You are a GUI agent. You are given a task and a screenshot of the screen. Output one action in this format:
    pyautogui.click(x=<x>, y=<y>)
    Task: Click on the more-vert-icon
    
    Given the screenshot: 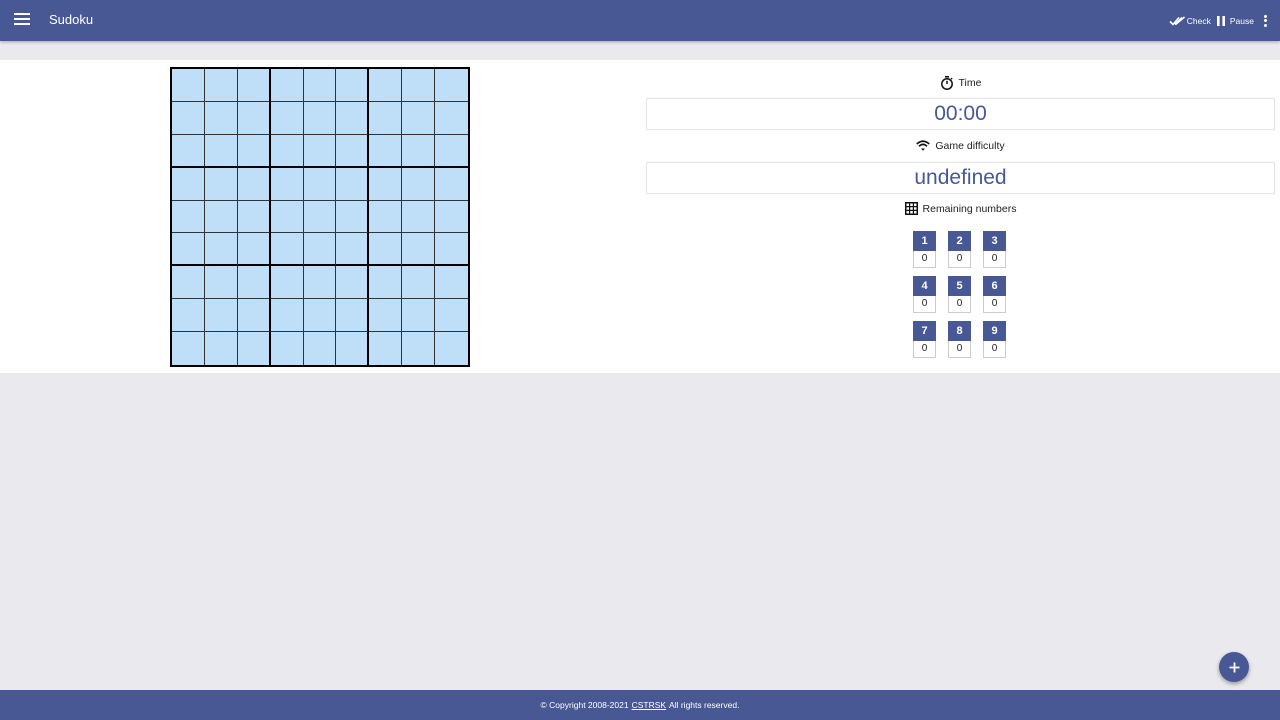 What is the action you would take?
    pyautogui.click(x=1266, y=20)
    